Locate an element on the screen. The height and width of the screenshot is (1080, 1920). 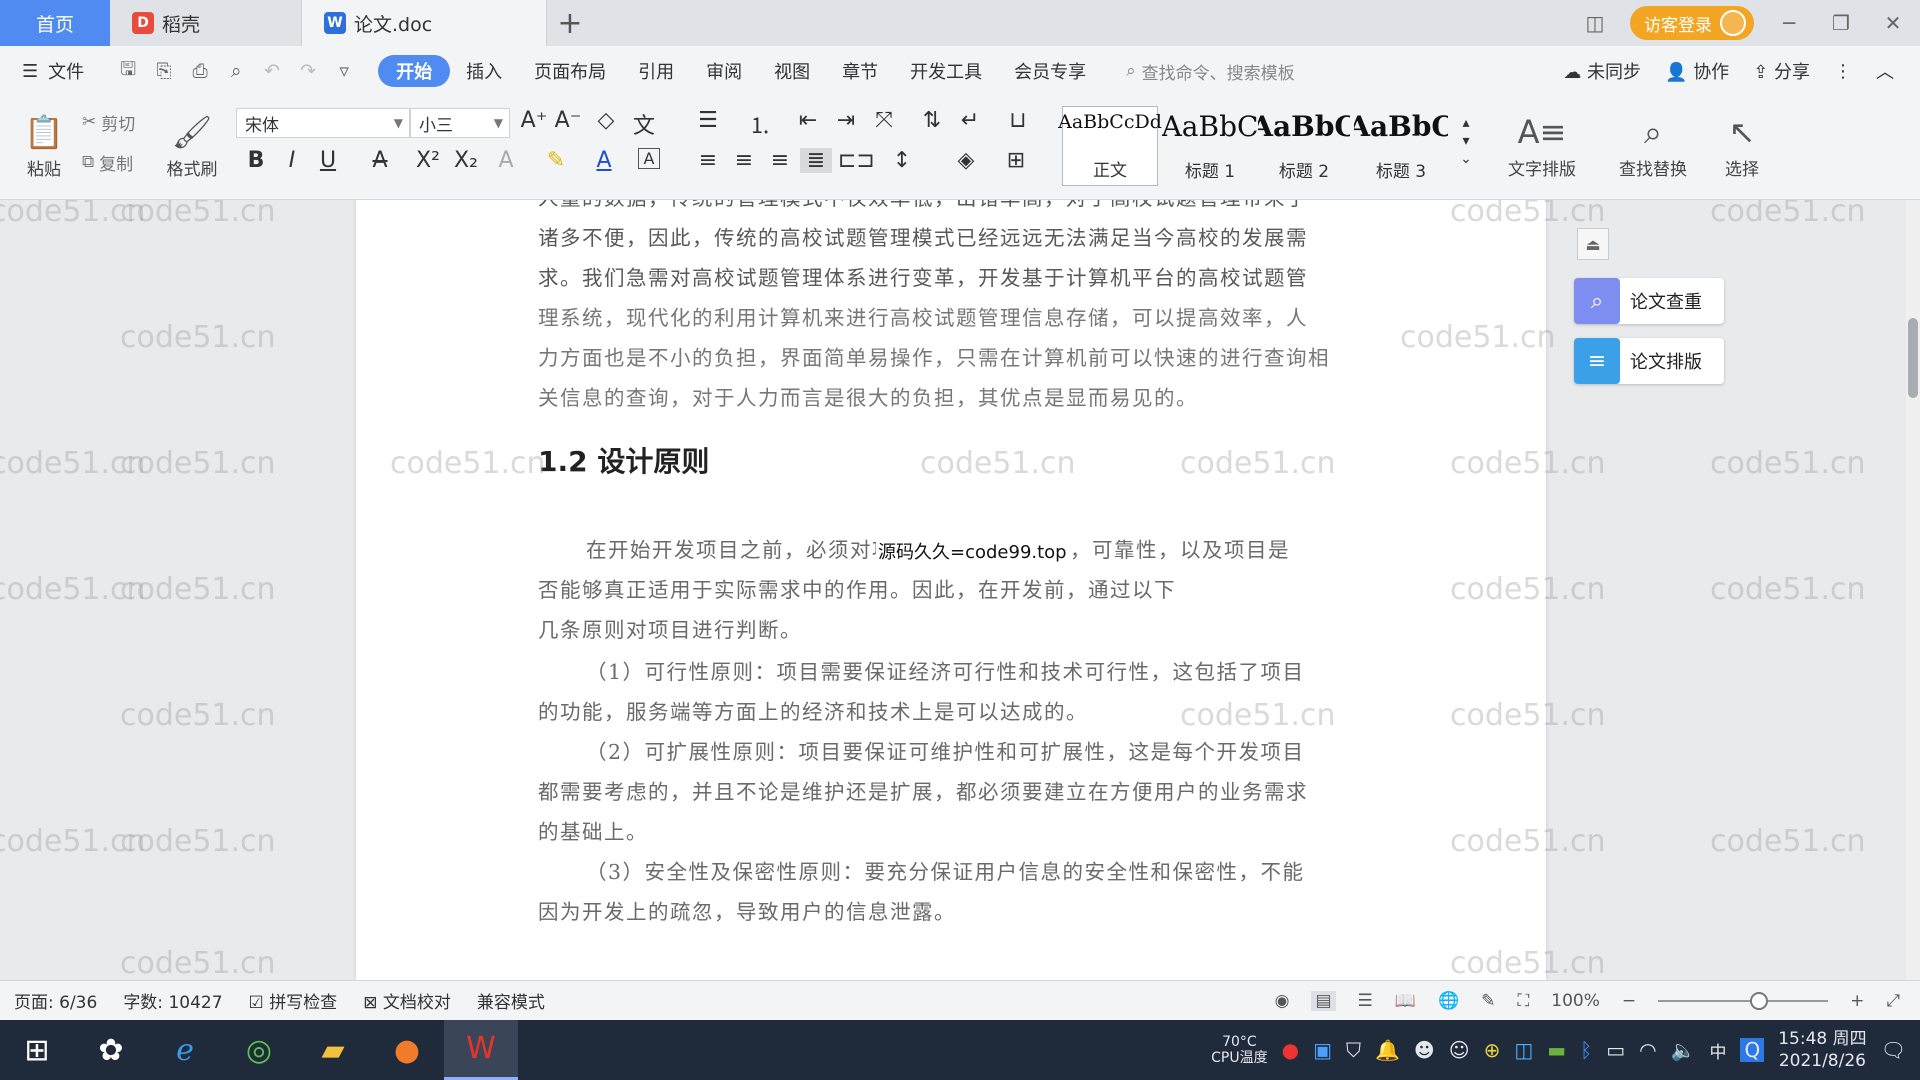
battery-icon: ▭ is located at coordinates (1615, 1050).